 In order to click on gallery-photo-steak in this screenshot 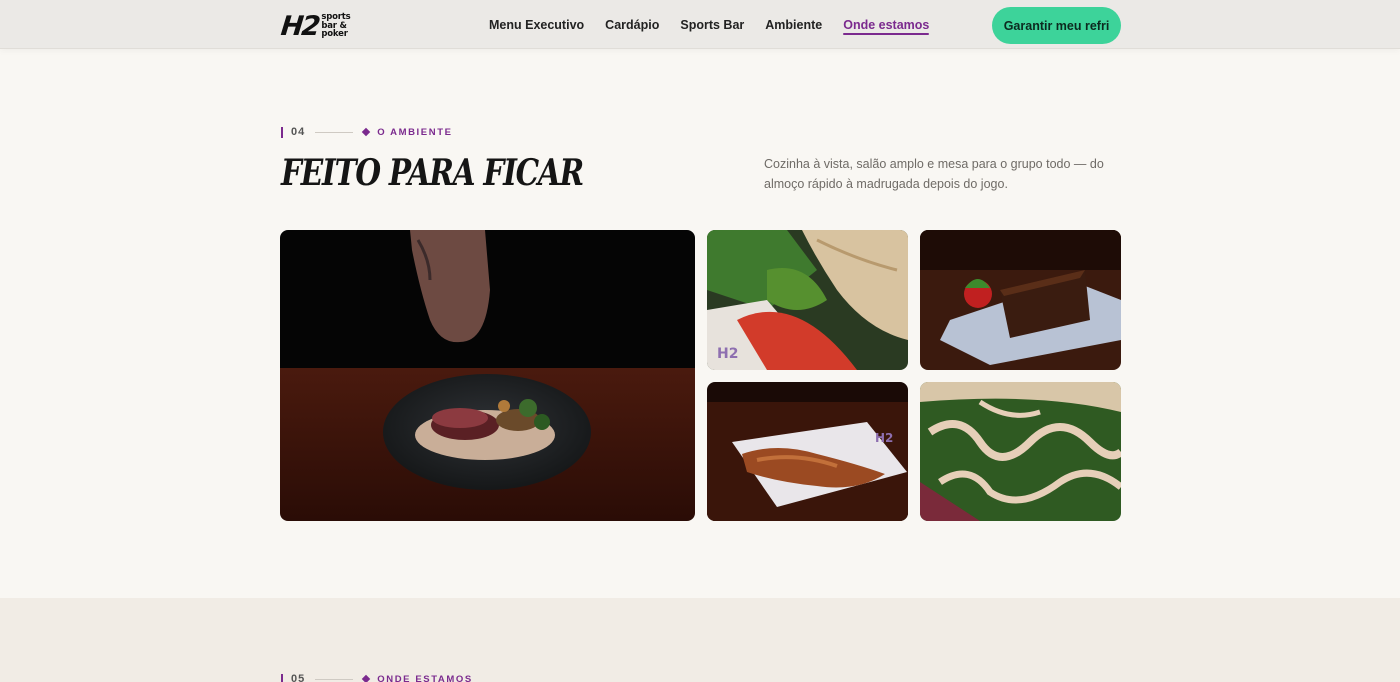, I will do `click(487, 375)`.